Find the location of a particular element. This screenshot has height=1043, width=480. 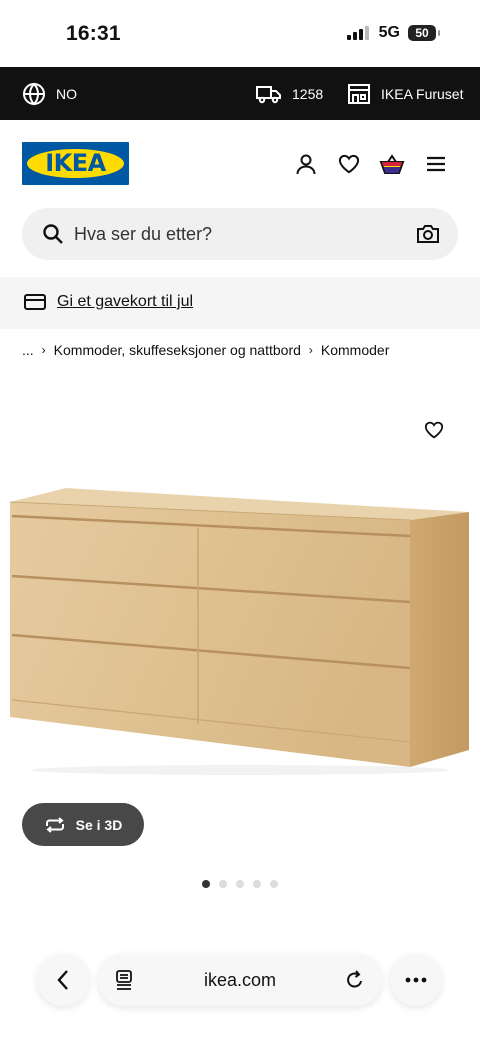

image-carousel-dots is located at coordinates (240, 884).